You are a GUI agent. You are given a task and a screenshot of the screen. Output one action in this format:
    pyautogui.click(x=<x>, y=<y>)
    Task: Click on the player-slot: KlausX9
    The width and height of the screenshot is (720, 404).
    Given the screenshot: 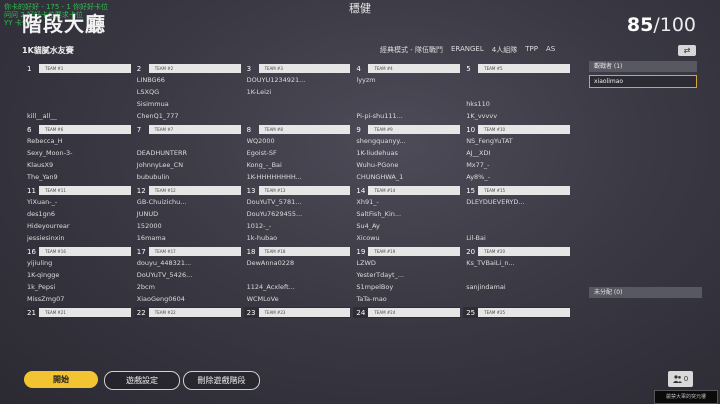 What is the action you would take?
    pyautogui.click(x=77, y=165)
    